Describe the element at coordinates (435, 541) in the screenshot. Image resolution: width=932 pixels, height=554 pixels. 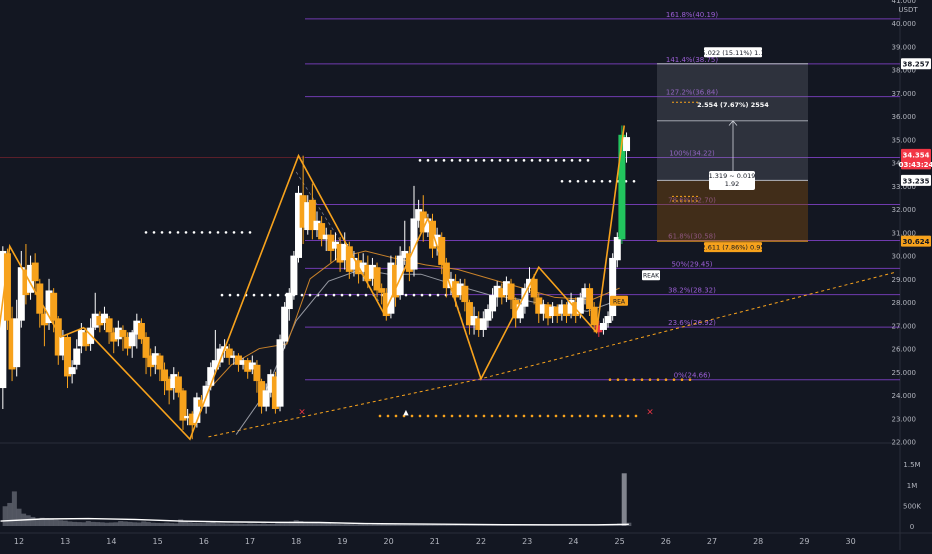
I see `time-tick-label: 21` at that location.